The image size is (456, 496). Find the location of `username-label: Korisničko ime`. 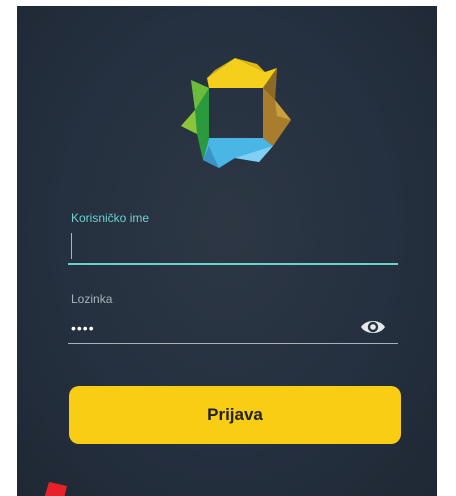

username-label: Korisničko ime is located at coordinates (110, 218).